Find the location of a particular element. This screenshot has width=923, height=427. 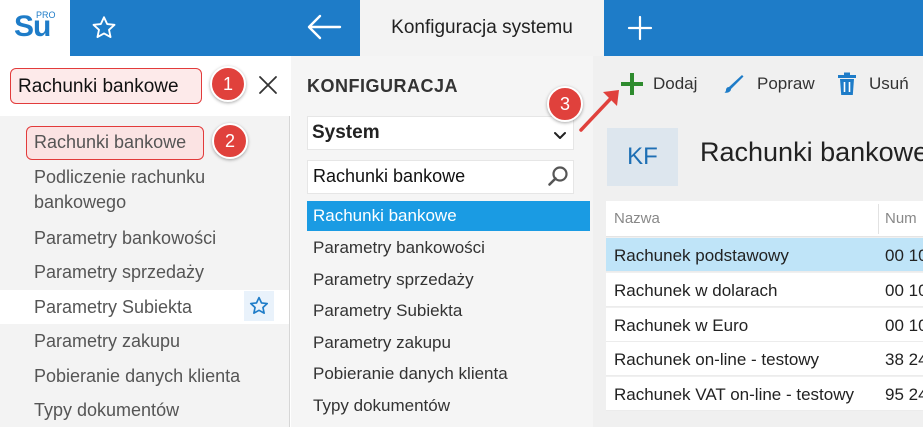

add-plus-icon is located at coordinates (632, 84).